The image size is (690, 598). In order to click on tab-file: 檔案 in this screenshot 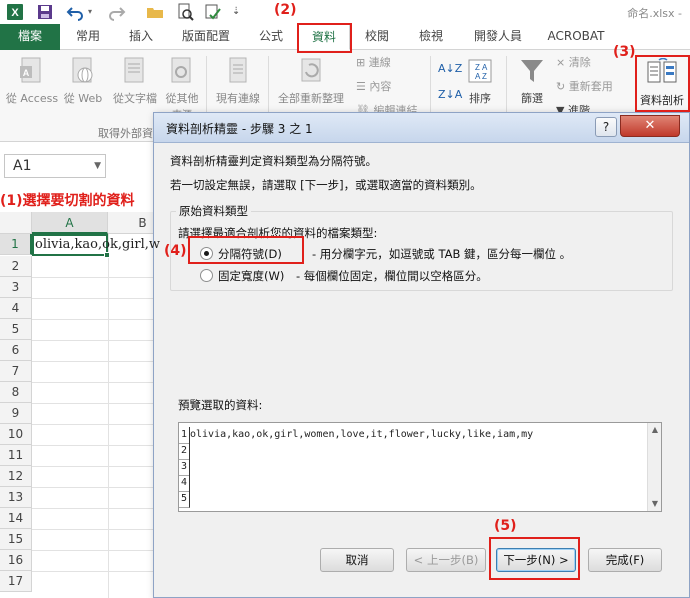, I will do `click(30, 37)`.